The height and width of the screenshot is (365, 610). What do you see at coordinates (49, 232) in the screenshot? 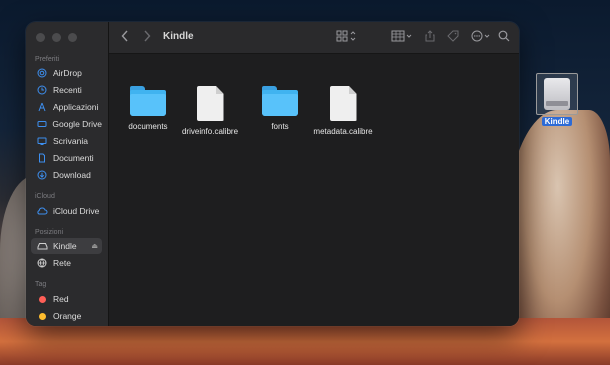
I see `sidebar-section-locations: Posizioni` at bounding box center [49, 232].